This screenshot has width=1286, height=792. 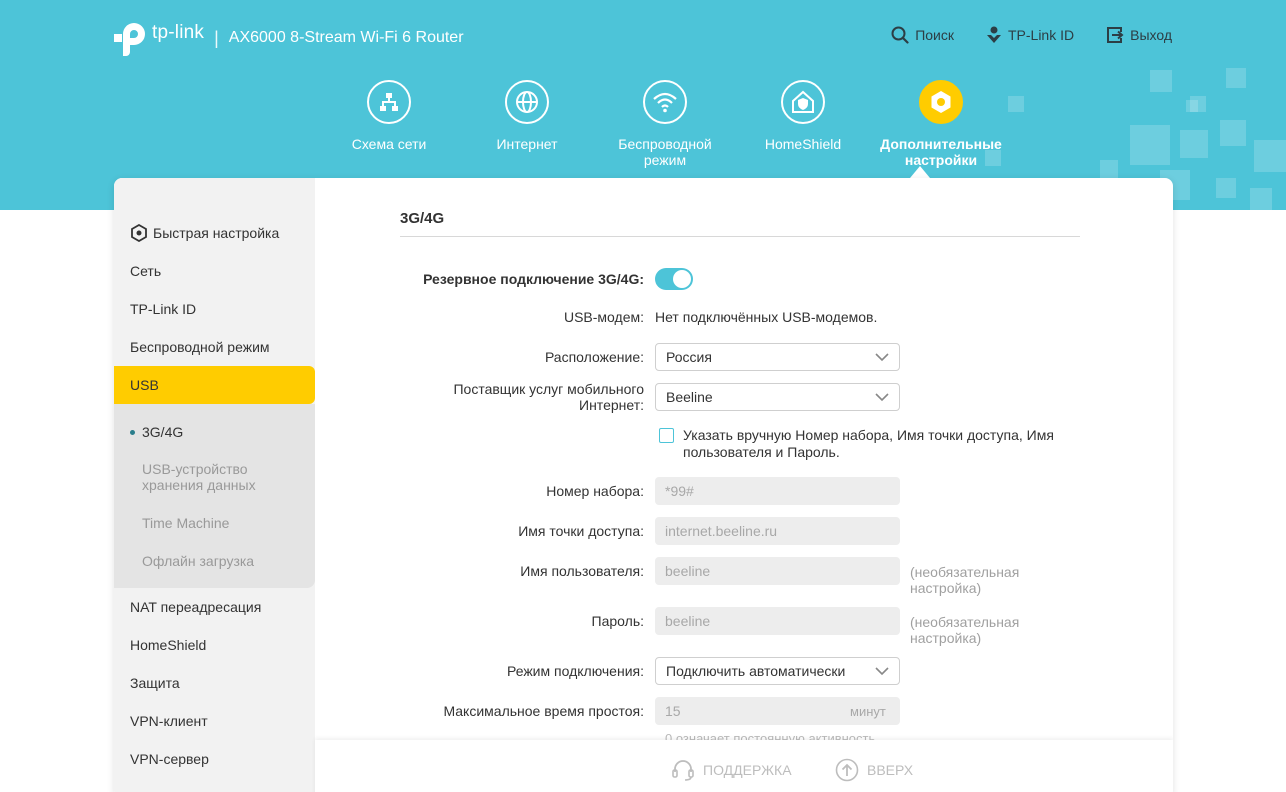 What do you see at coordinates (882, 671) in the screenshot?
I see `chevron-down-icon` at bounding box center [882, 671].